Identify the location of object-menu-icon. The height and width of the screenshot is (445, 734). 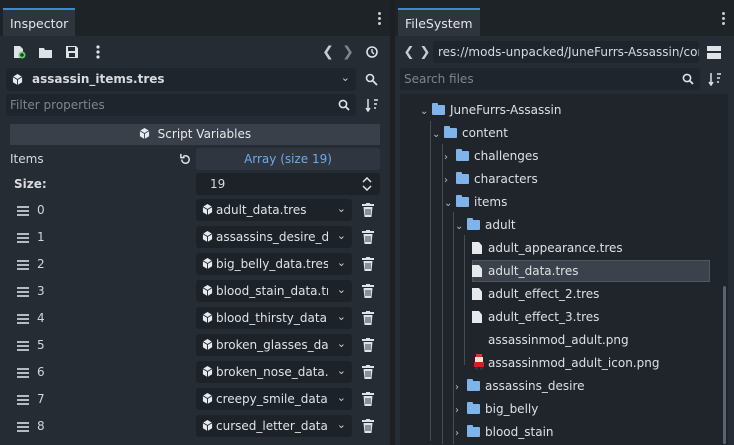
(98, 52).